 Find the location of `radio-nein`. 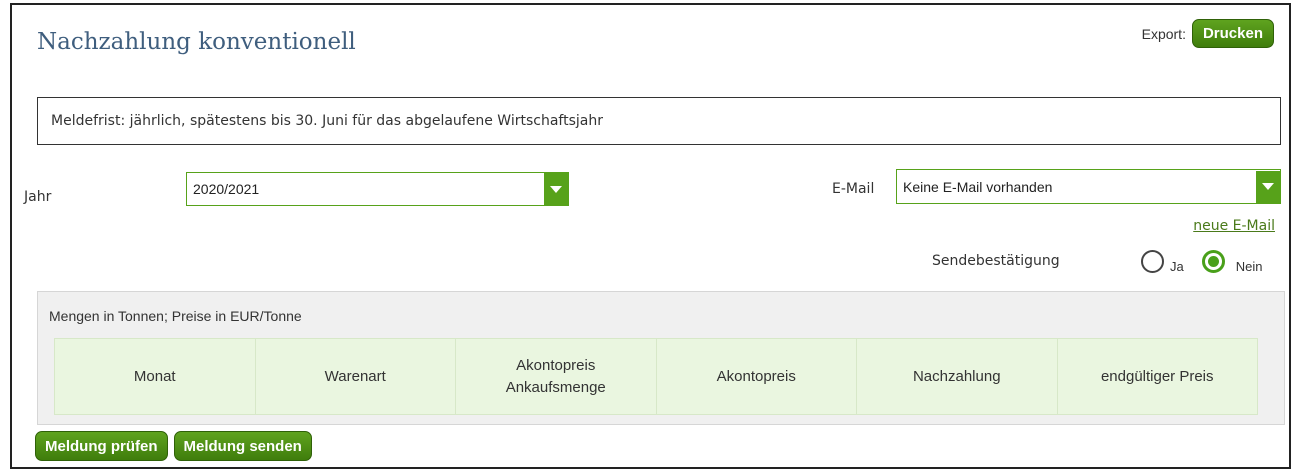

radio-nein is located at coordinates (1213, 261).